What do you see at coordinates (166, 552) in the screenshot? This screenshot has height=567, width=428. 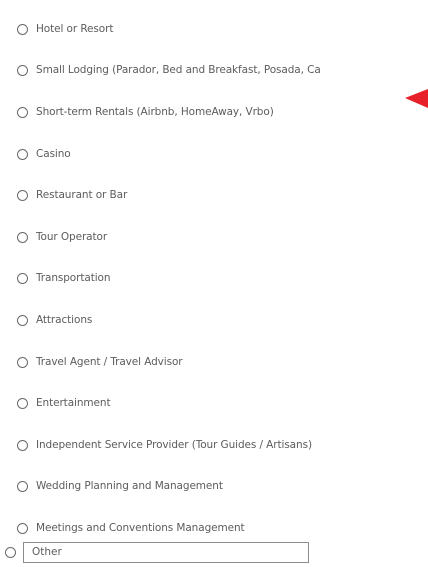 I see `other-text-input` at bounding box center [166, 552].